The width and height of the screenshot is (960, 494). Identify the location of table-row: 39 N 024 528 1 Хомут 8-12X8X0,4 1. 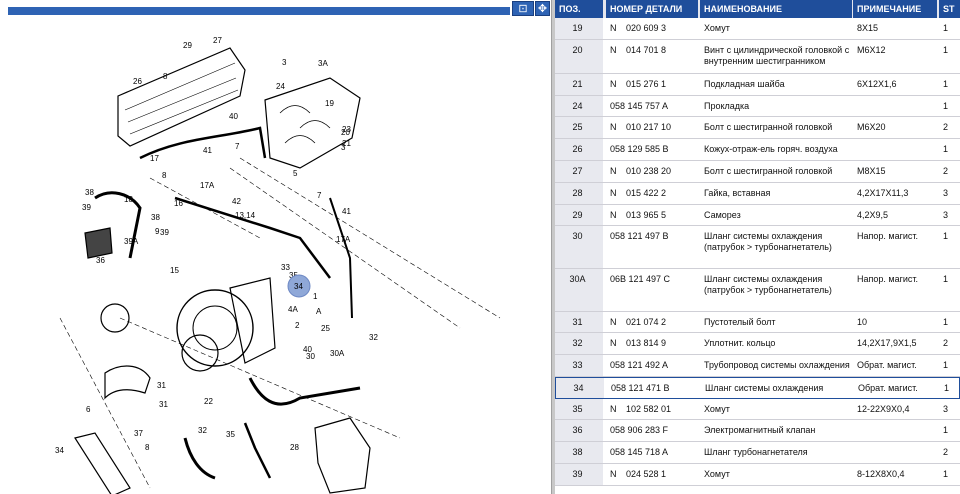
(757, 475).